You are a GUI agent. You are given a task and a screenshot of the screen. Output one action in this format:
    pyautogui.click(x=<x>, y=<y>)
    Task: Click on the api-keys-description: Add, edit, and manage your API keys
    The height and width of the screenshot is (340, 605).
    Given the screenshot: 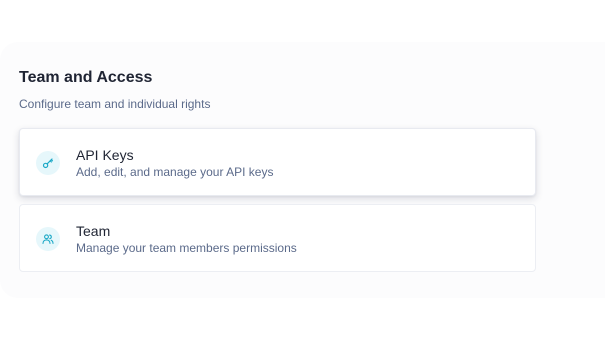 What is the action you would take?
    pyautogui.click(x=175, y=172)
    